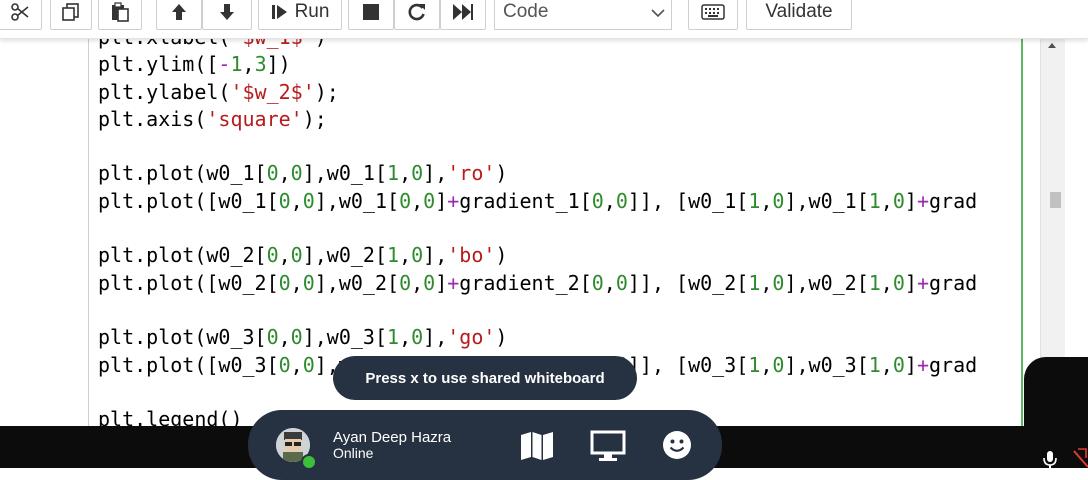 The width and height of the screenshot is (1088, 480). Describe the element at coordinates (279, 12) in the screenshot. I see `step-forward-icon` at that location.